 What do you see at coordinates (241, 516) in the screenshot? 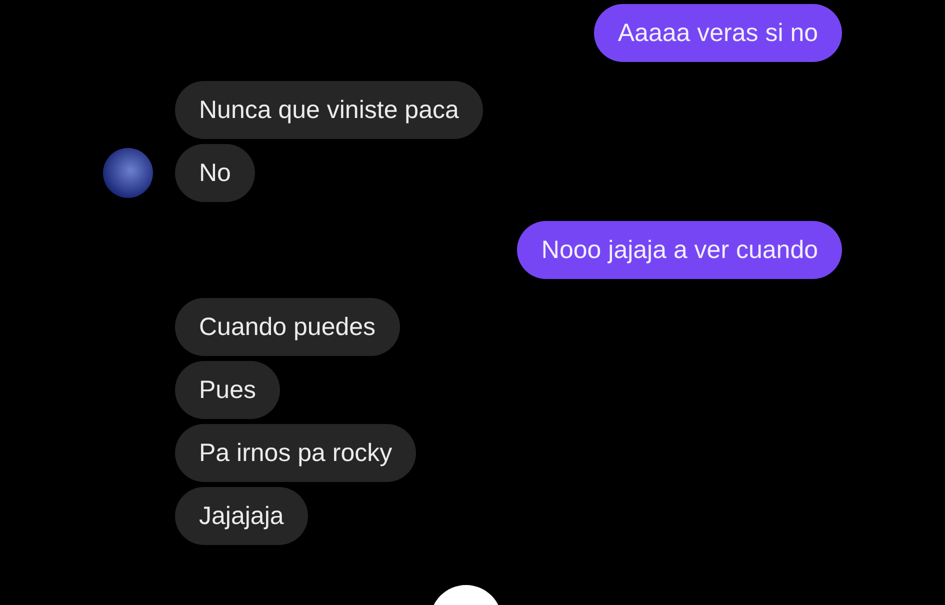
I see `message-bubble: Jajajaja` at bounding box center [241, 516].